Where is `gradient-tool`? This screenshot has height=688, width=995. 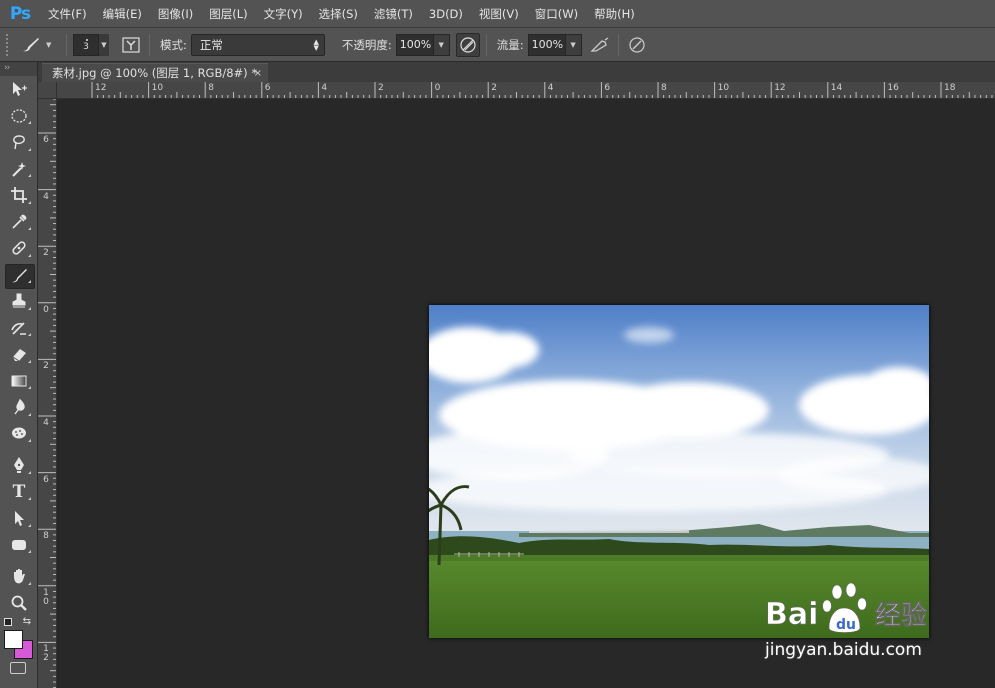 gradient-tool is located at coordinates (19, 381).